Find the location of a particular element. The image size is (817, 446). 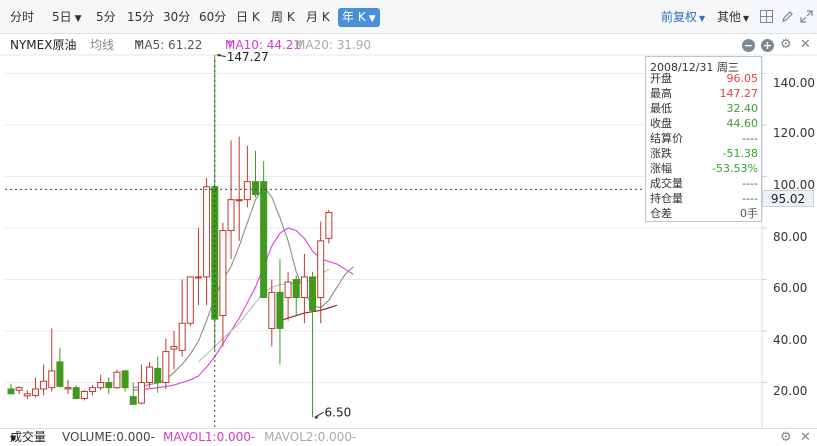

info-label: 开盘 is located at coordinates (661, 78).